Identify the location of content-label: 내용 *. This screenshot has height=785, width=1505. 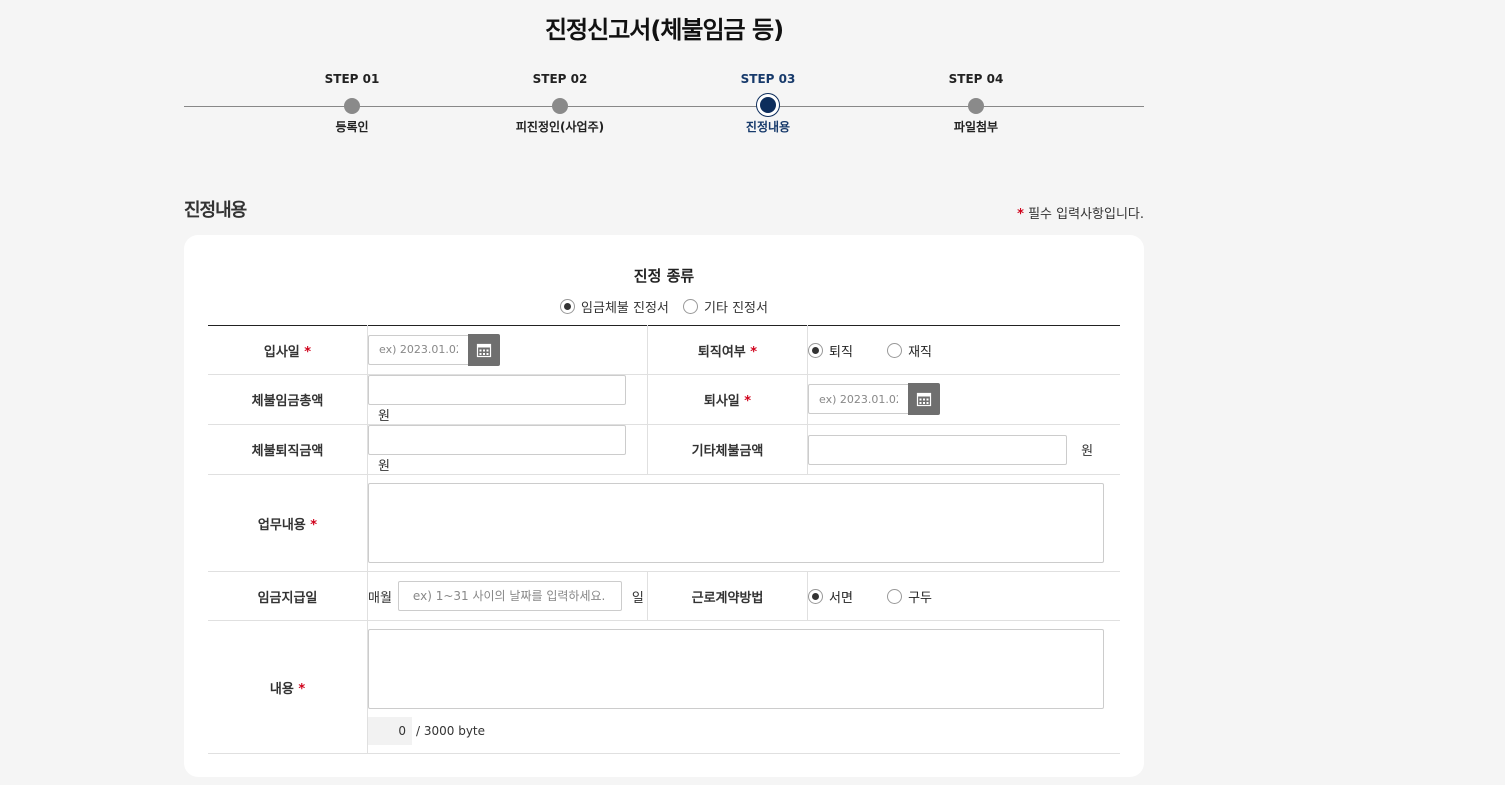
(288, 687).